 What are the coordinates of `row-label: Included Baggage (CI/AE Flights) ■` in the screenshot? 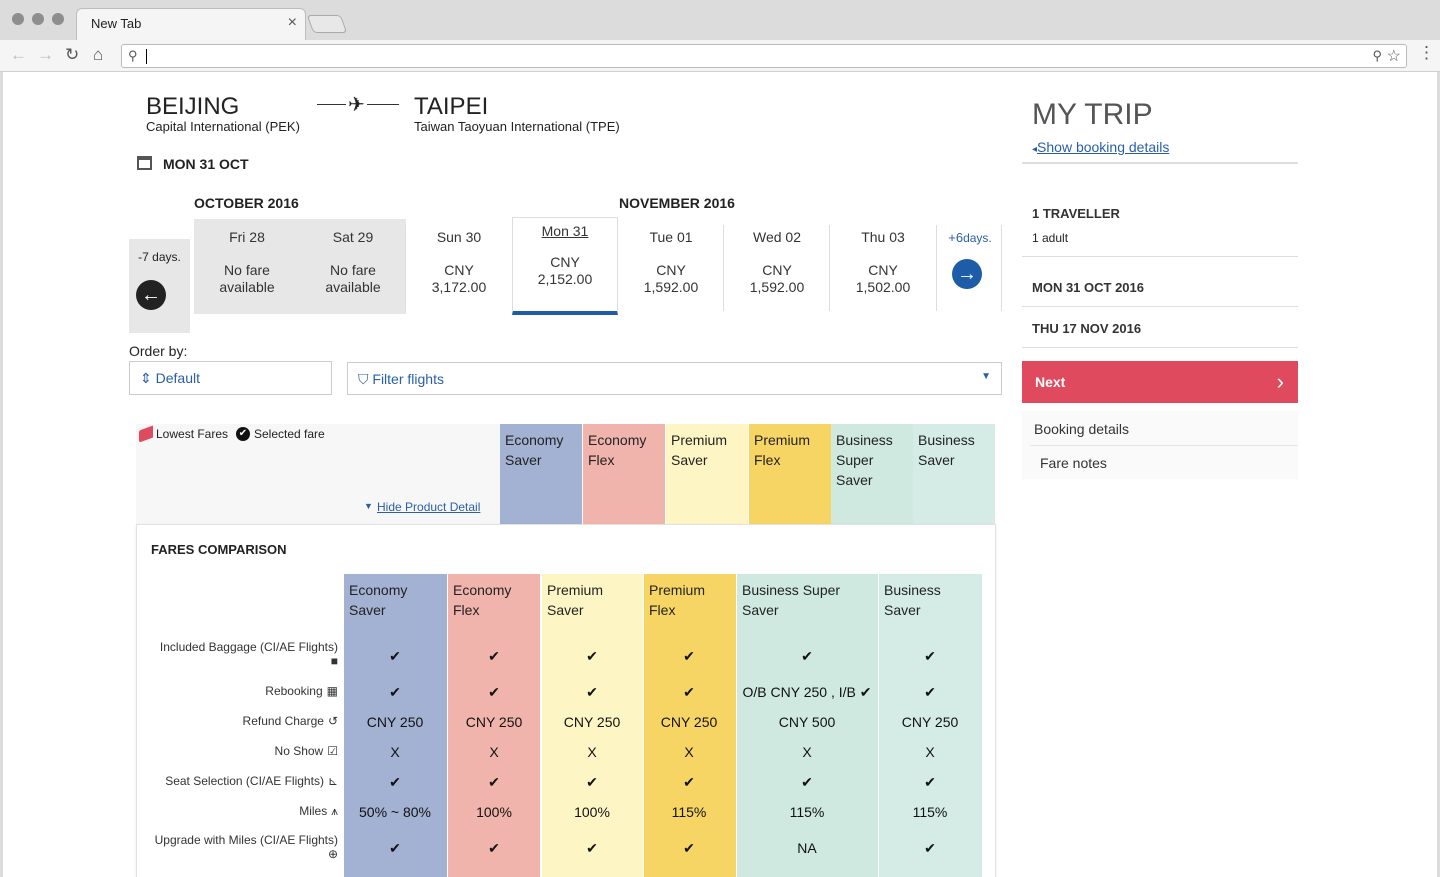 It's located at (248, 654).